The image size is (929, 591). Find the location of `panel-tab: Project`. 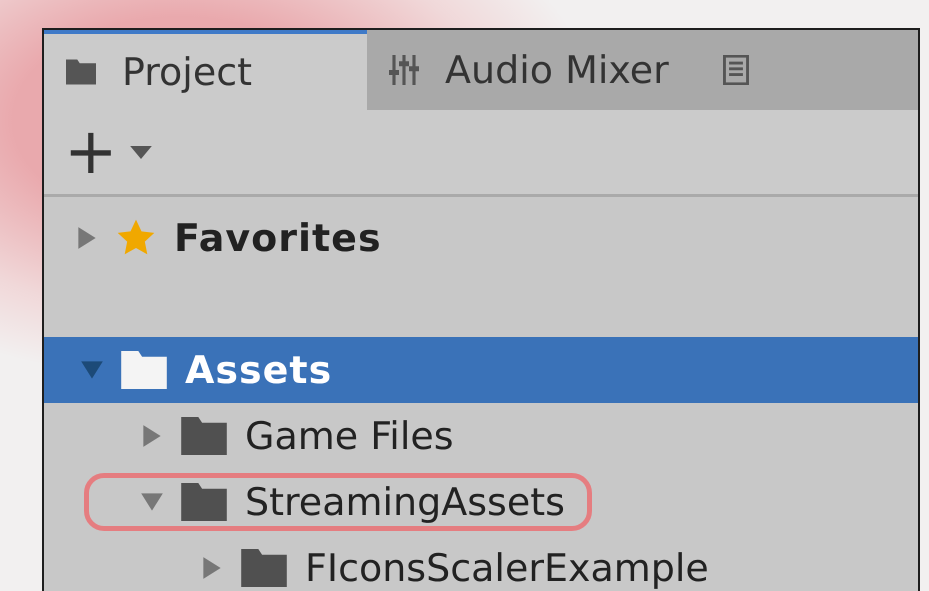

panel-tab: Project is located at coordinates (205, 70).